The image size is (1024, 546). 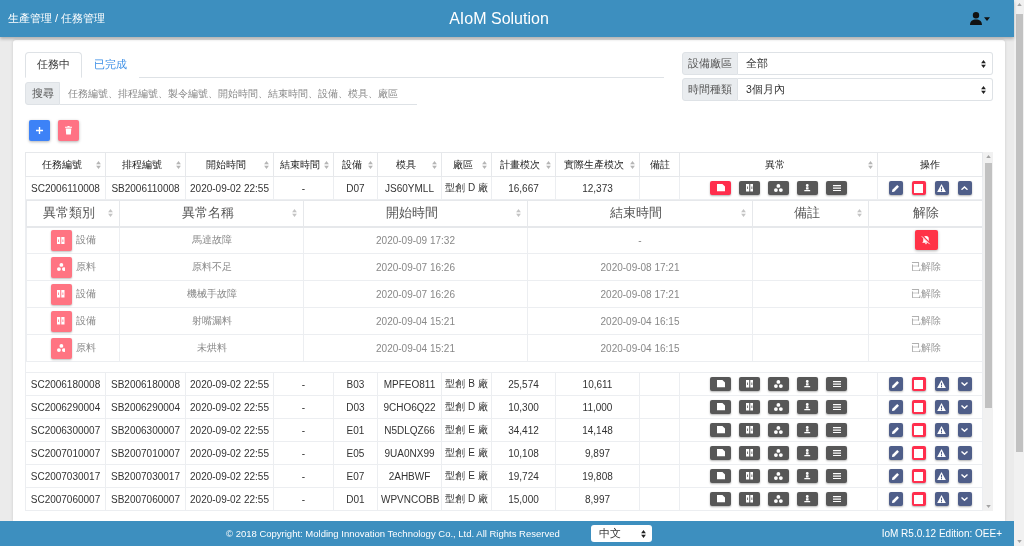 What do you see at coordinates (597, 164) in the screenshot?
I see `column-header: 實際生產模次` at bounding box center [597, 164].